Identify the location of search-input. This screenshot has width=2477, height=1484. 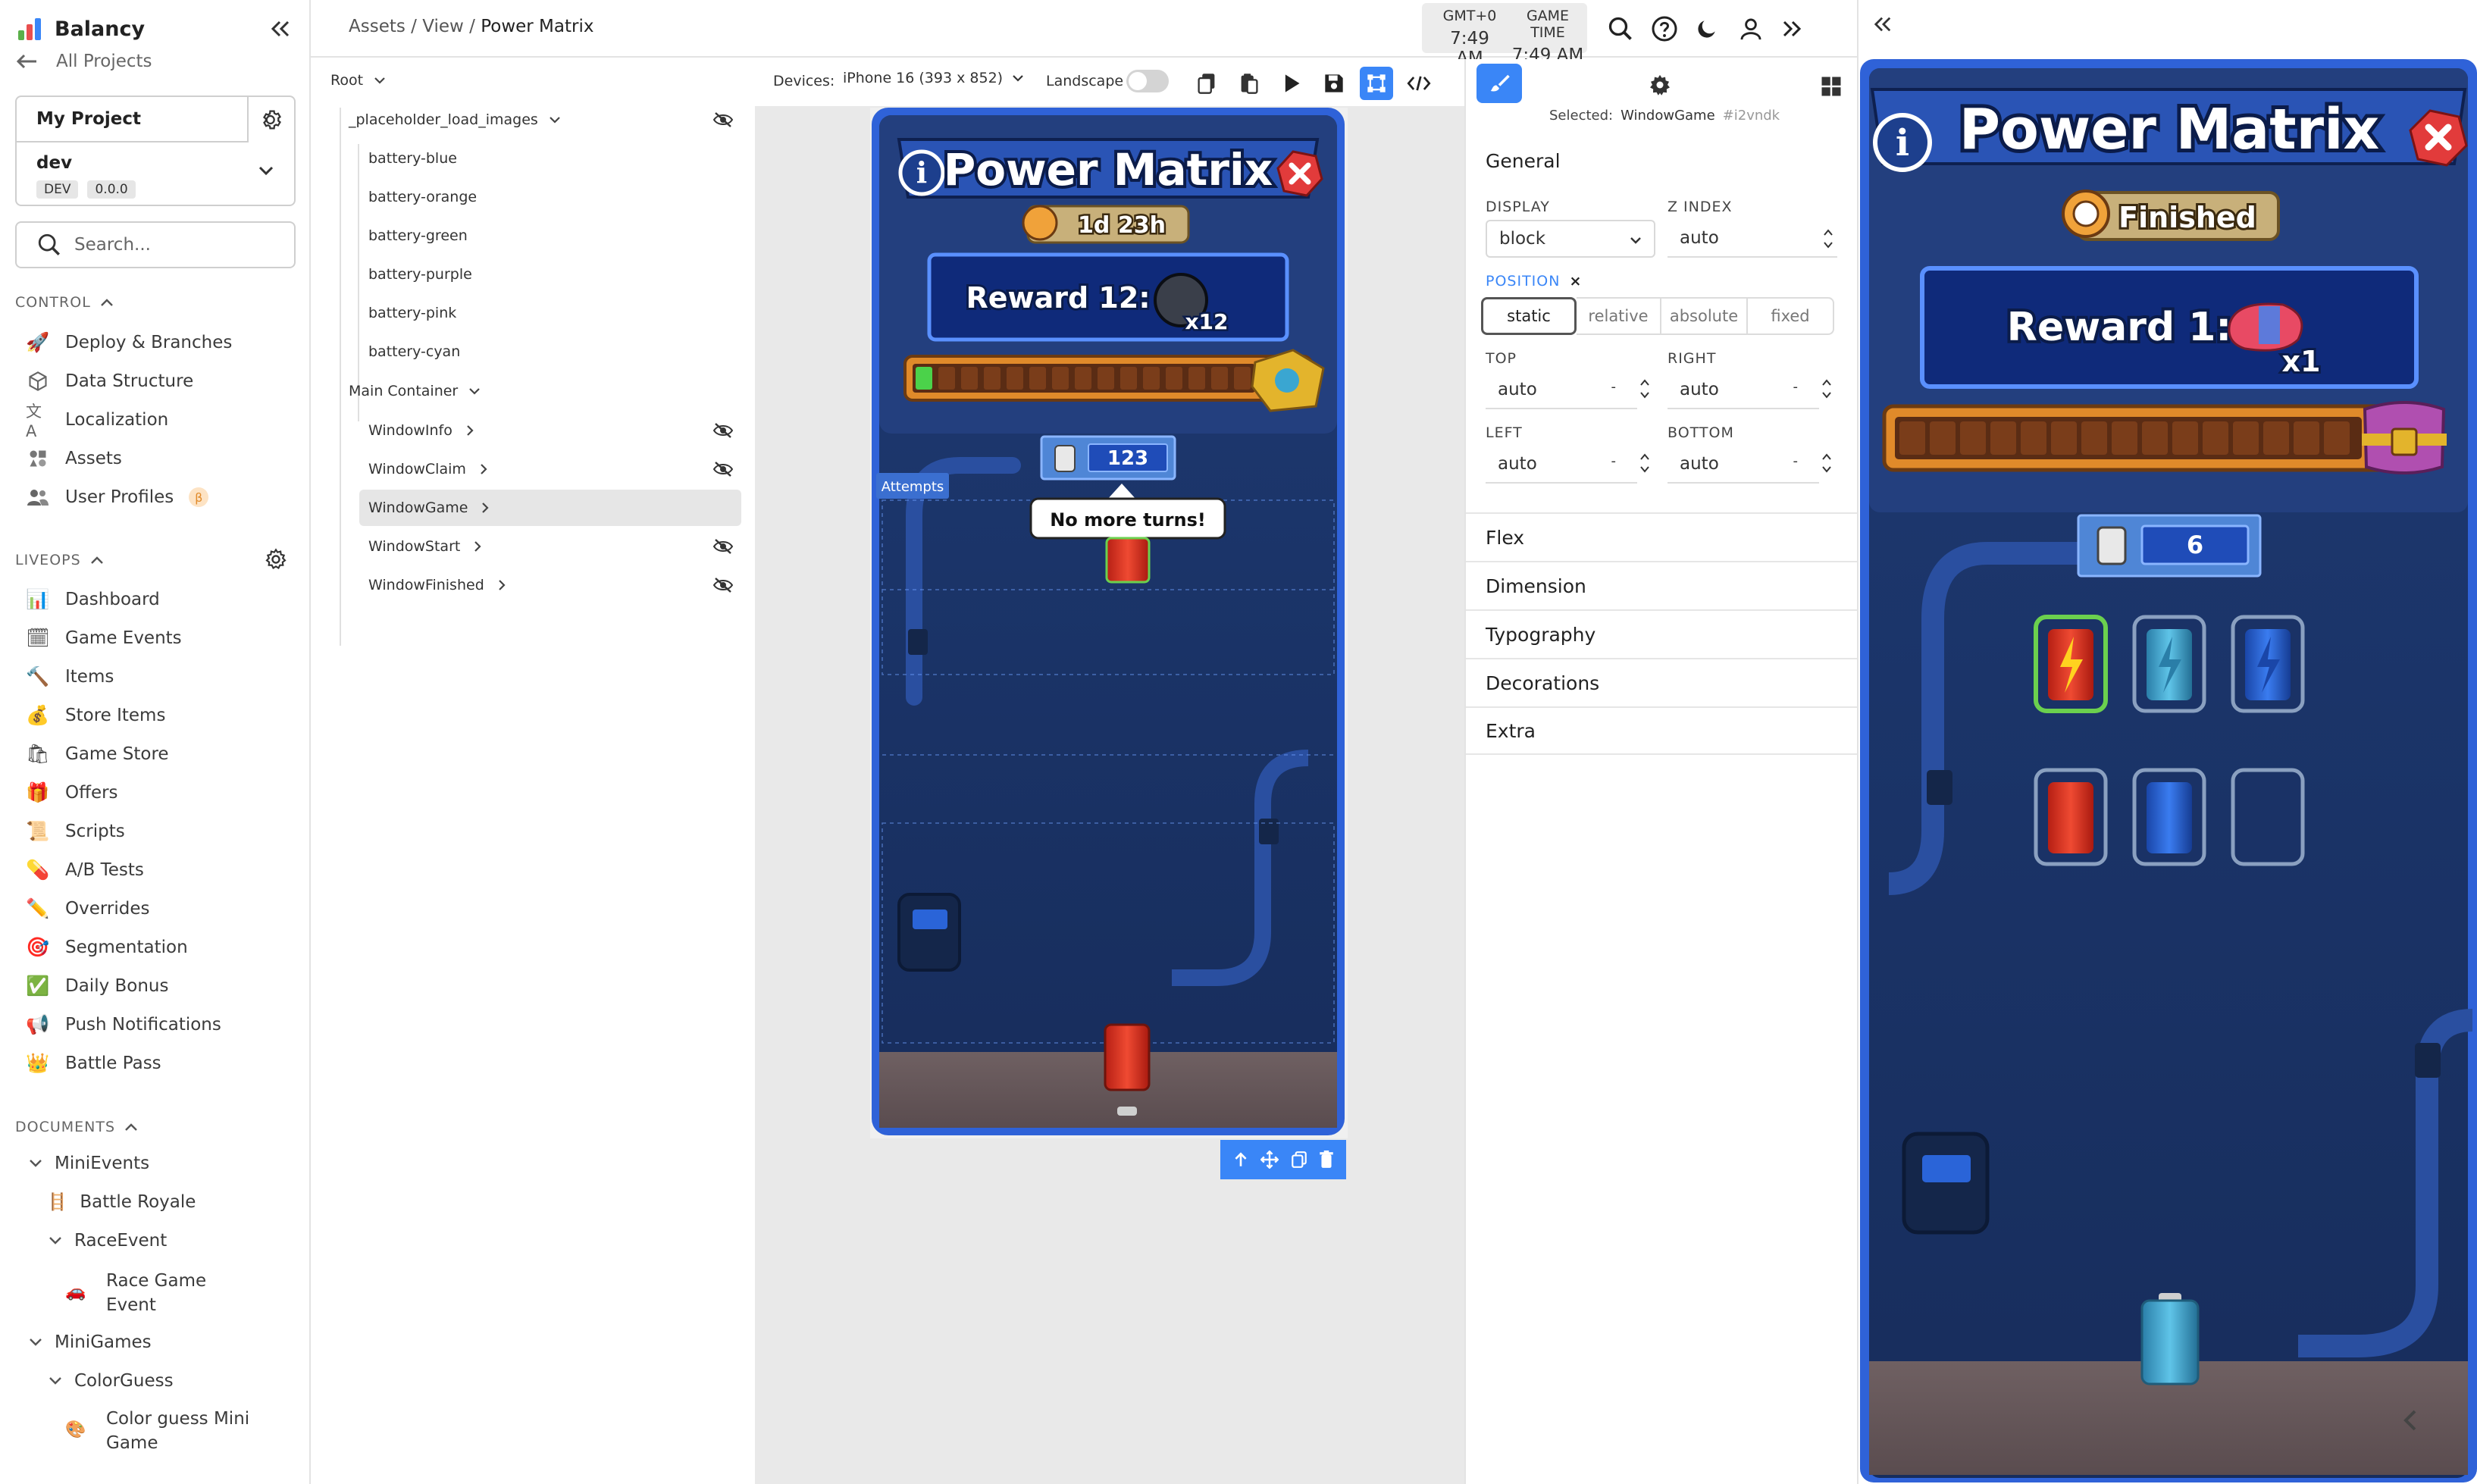
(180, 245).